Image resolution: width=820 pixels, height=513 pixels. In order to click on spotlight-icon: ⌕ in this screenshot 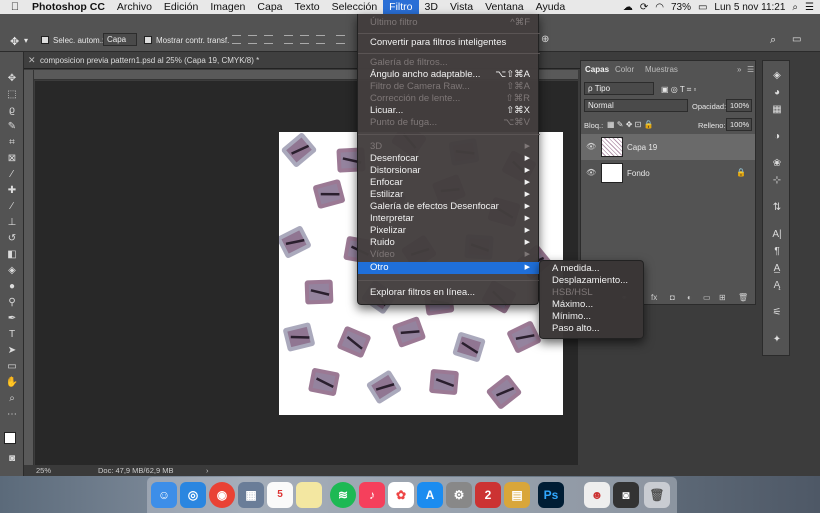, I will do `click(795, 7)`.